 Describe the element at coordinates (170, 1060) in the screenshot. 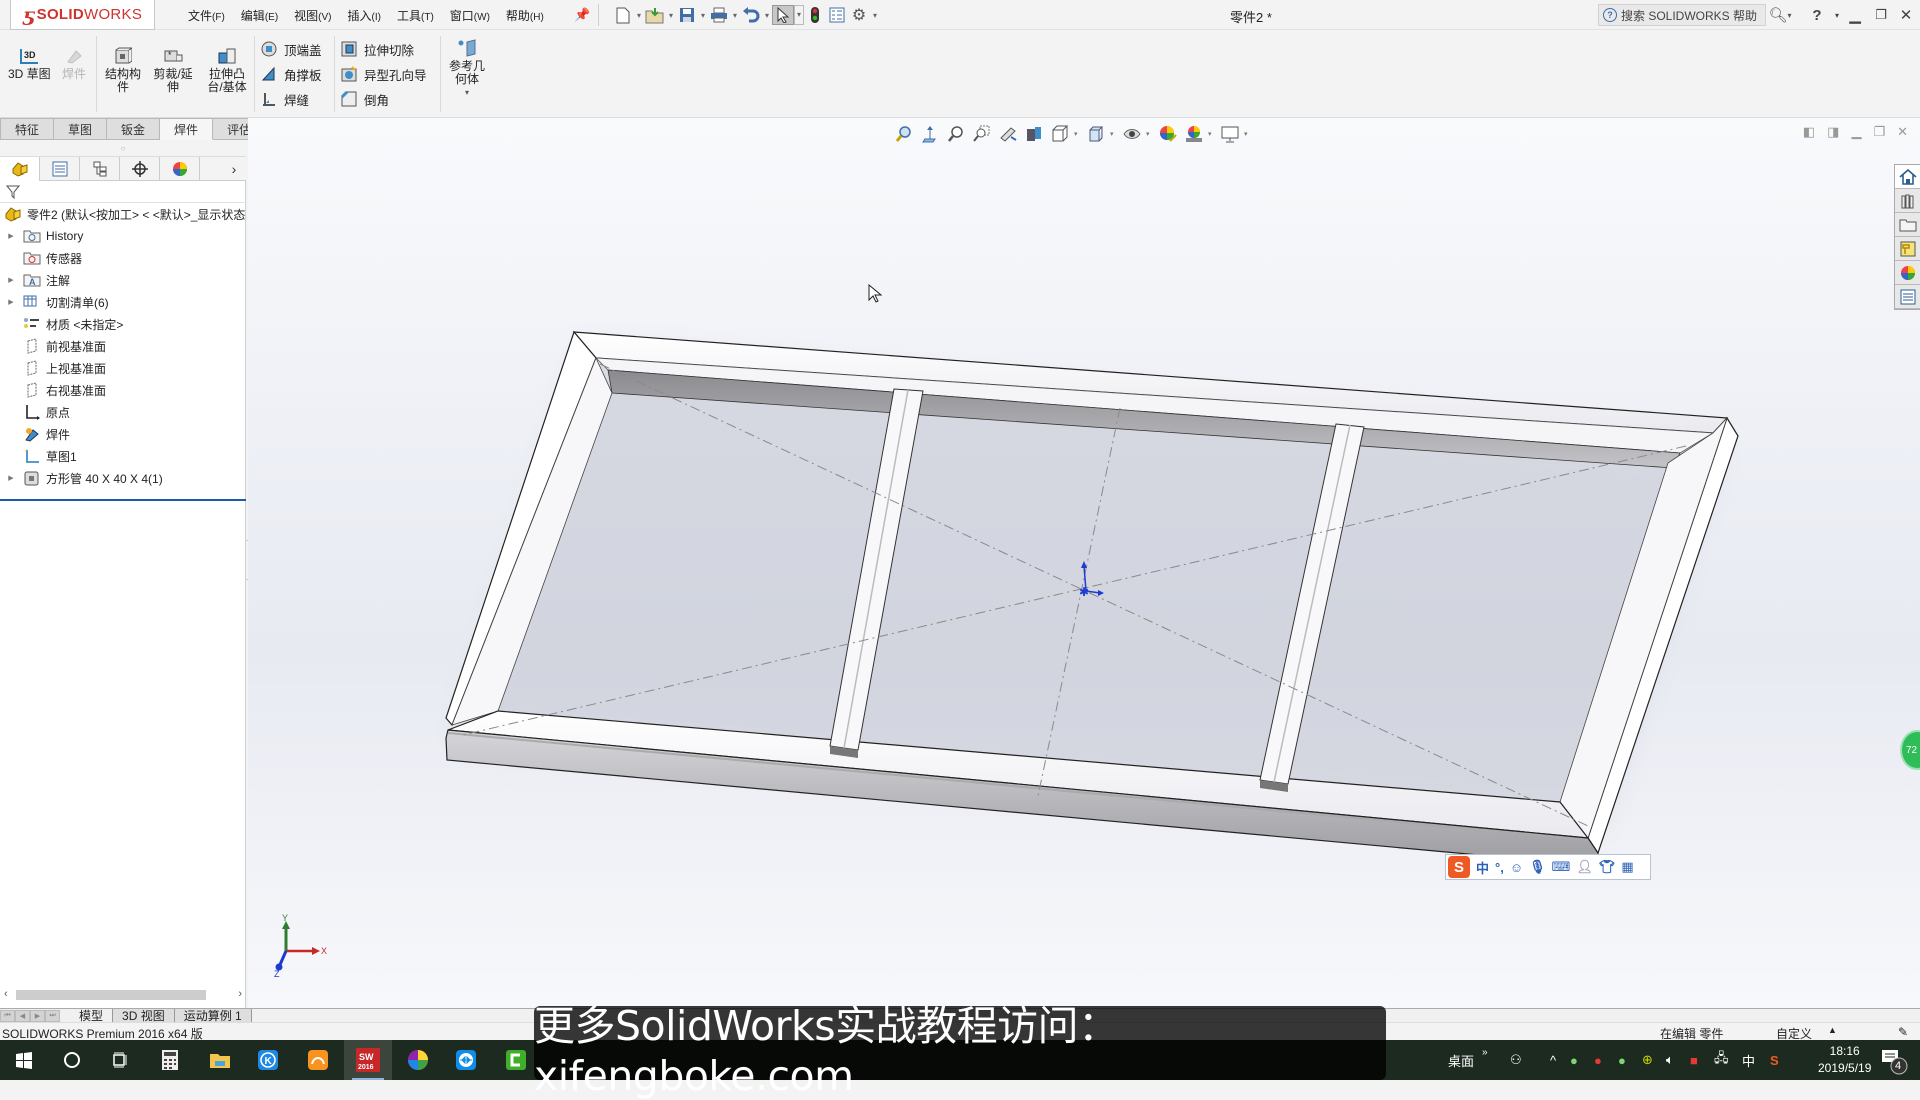

I see `taskbar-calculator` at that location.